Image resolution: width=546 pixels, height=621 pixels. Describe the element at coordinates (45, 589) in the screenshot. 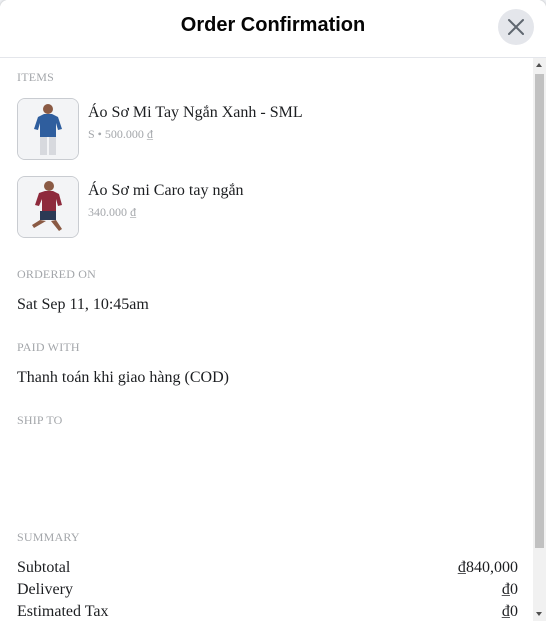

I see `summary-row-label: Delivery` at that location.